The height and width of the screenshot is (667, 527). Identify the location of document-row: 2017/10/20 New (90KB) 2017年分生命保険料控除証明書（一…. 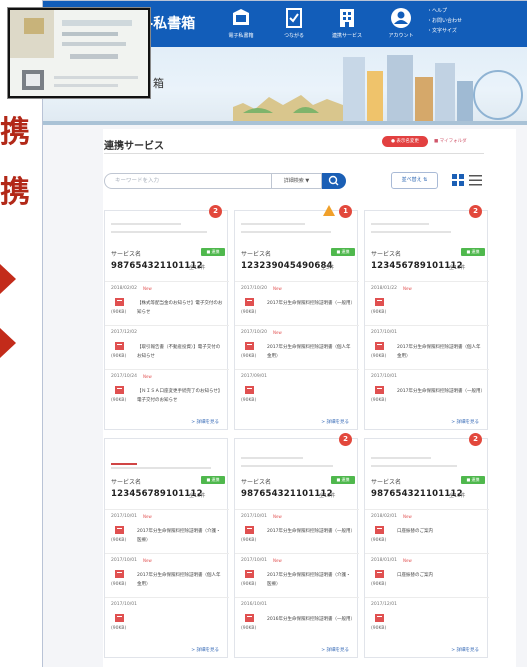
(297, 303).